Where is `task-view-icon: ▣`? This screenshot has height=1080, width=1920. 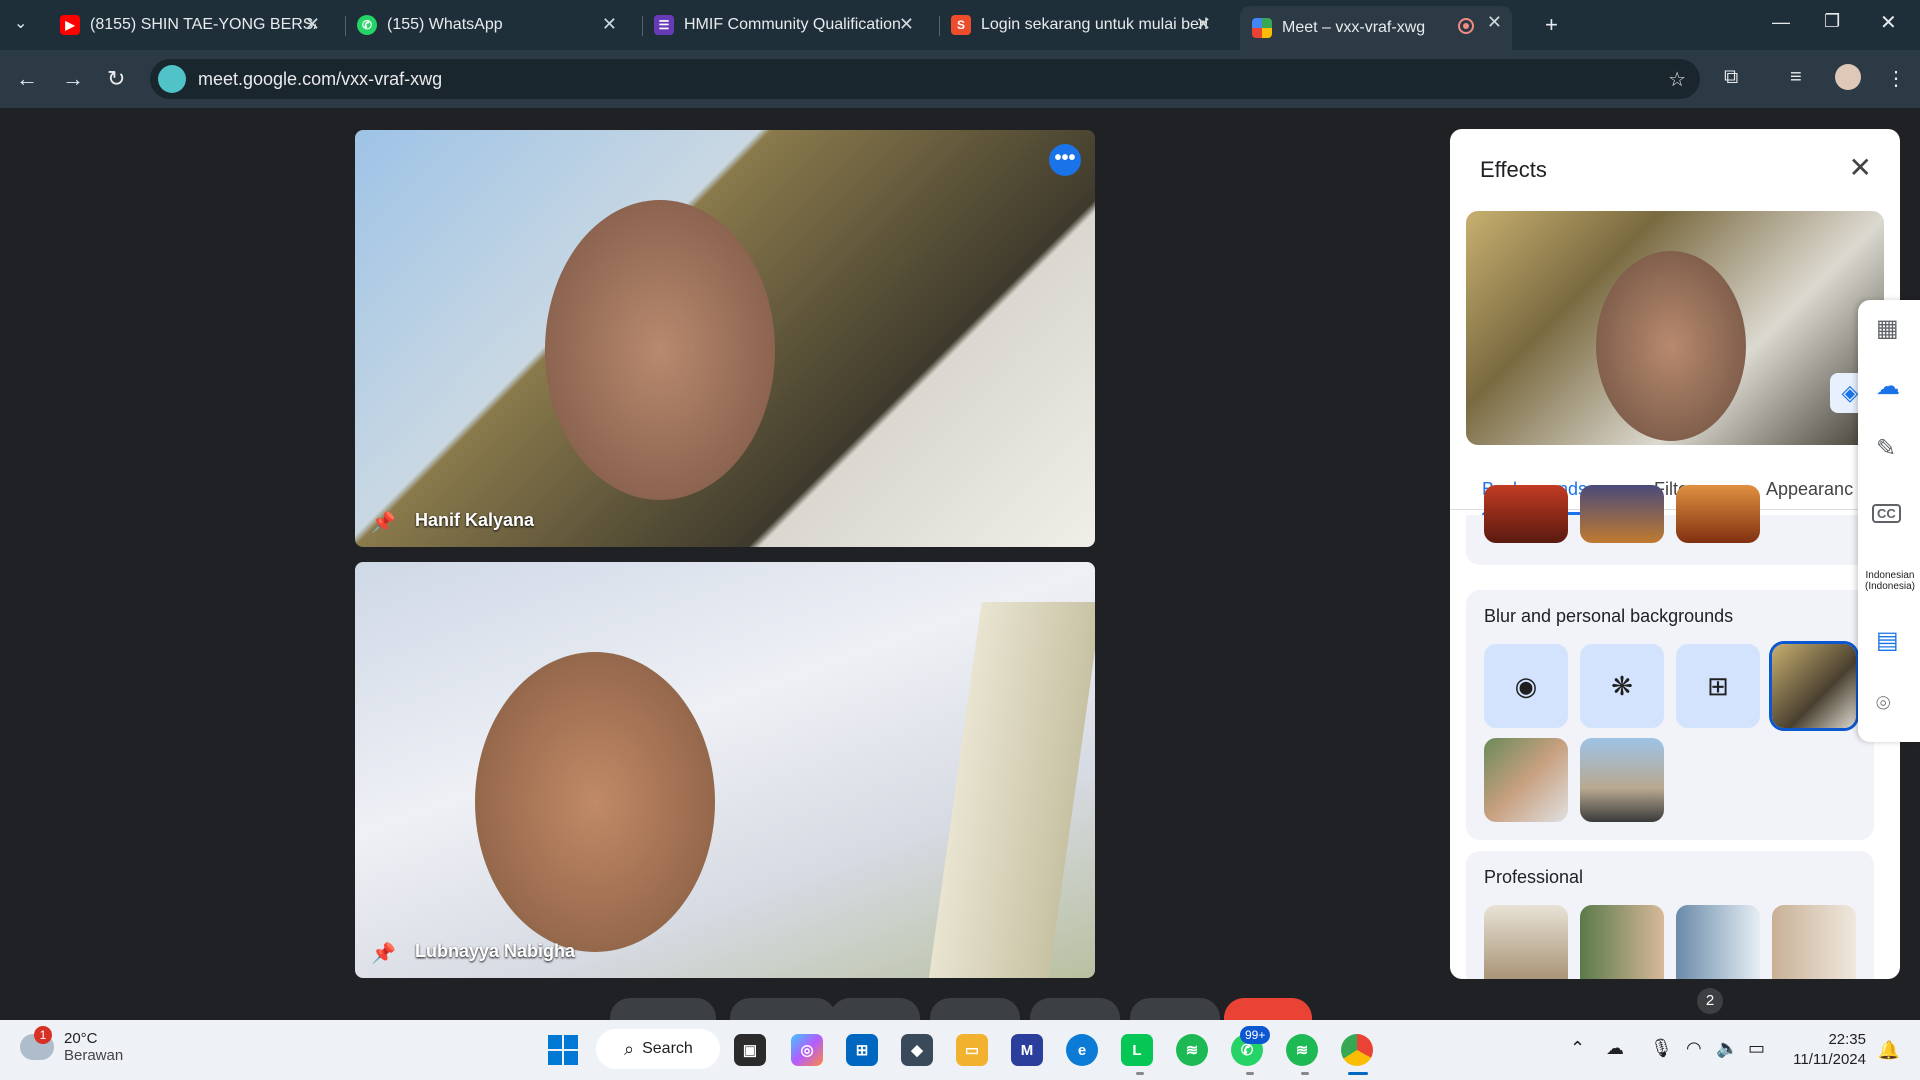 task-view-icon: ▣ is located at coordinates (750, 1050).